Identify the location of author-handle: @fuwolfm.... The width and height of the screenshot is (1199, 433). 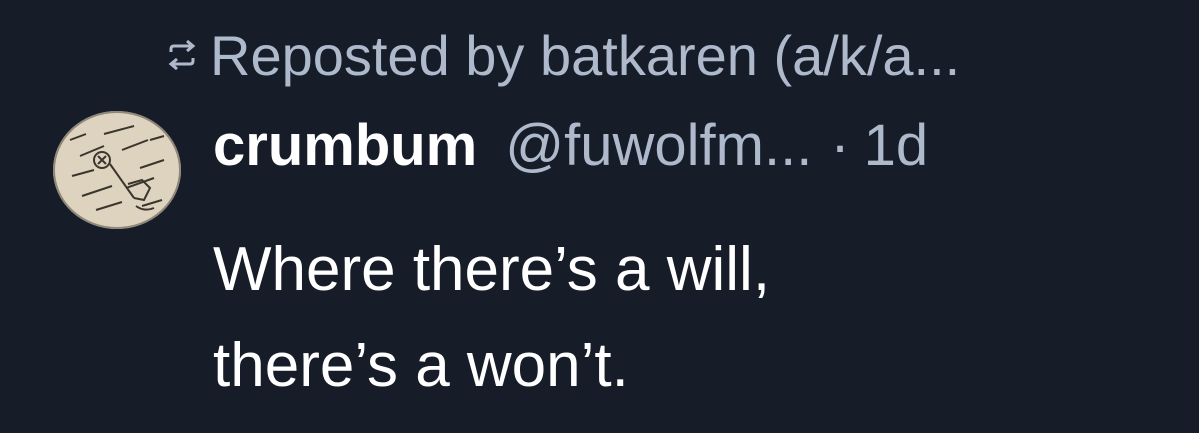
(658, 145).